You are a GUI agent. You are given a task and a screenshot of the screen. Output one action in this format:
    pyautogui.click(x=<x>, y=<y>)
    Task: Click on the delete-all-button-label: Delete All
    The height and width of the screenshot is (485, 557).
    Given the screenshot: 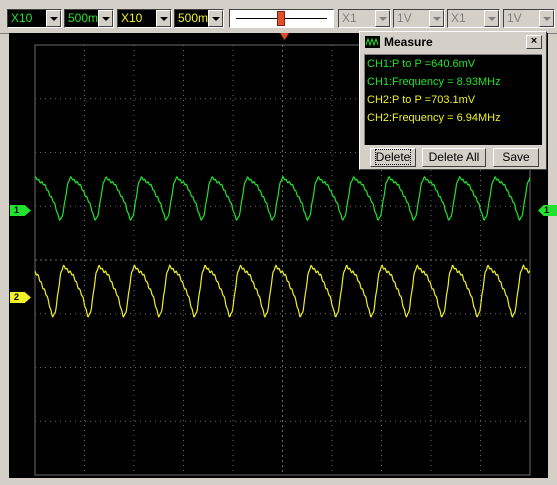 What is the action you would take?
    pyautogui.click(x=454, y=157)
    